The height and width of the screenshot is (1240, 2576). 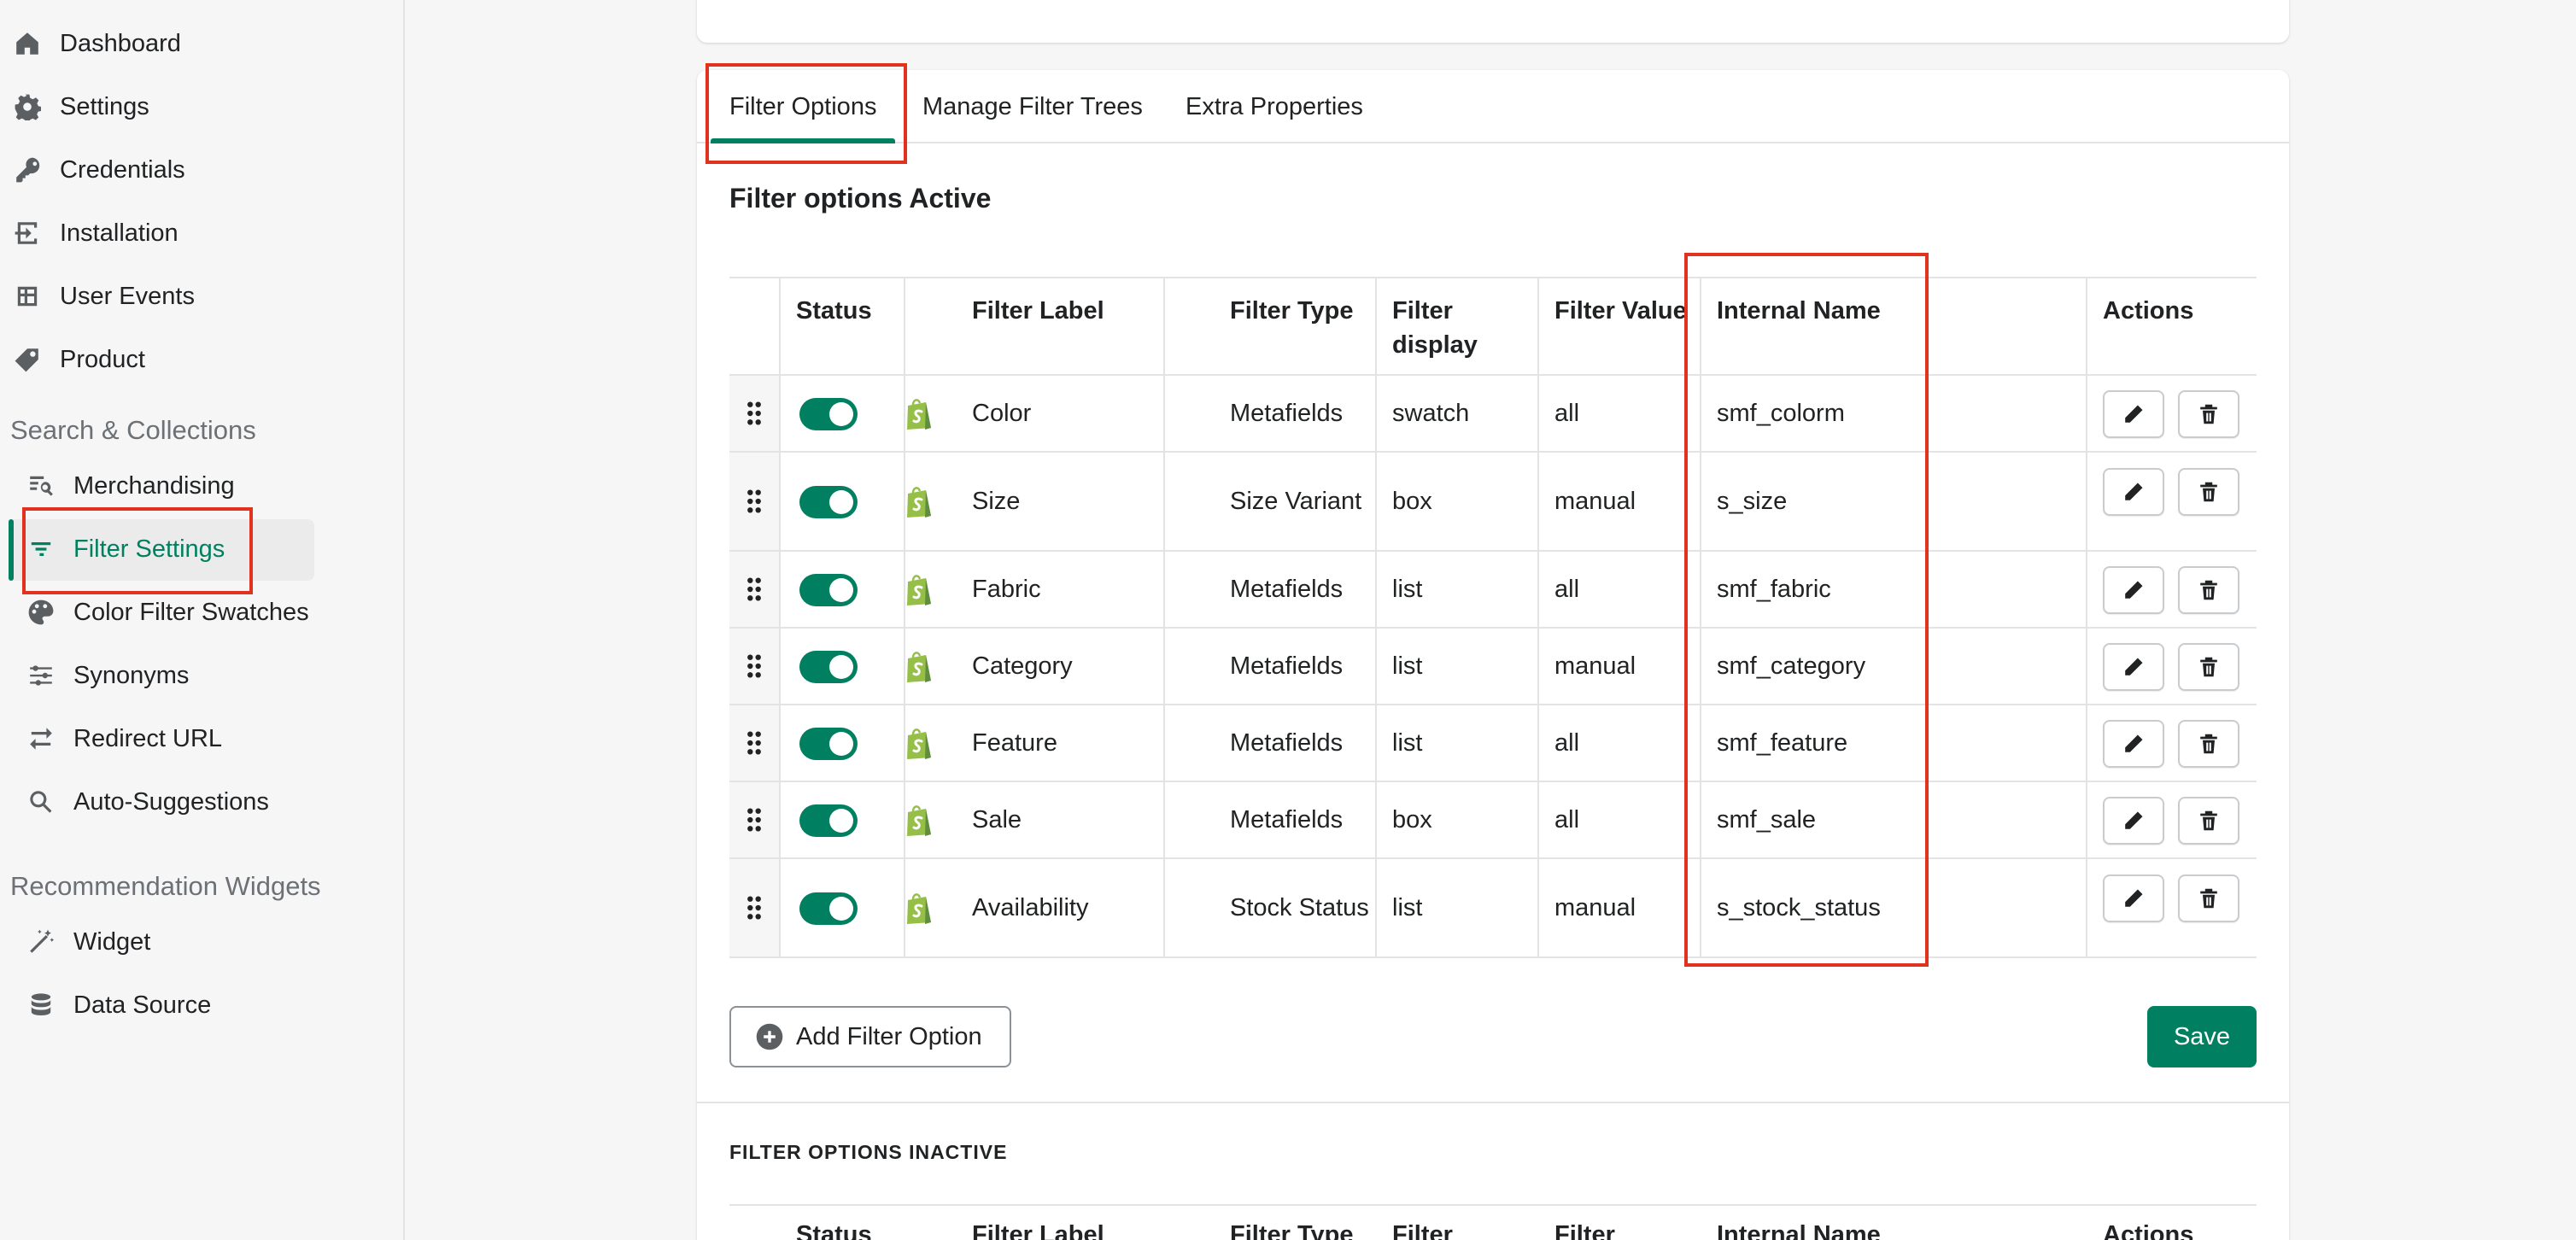 What do you see at coordinates (1002, 413) in the screenshot?
I see `cell-filter-label: Color` at bounding box center [1002, 413].